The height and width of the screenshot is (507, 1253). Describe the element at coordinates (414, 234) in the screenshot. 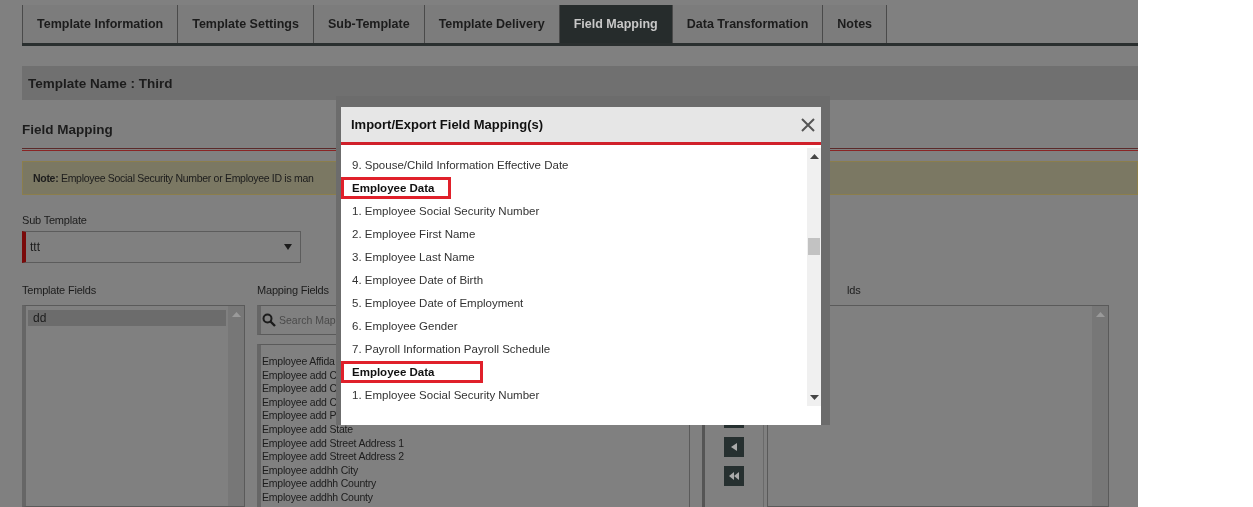

I see `mapping-list-item: 2. Employee First Name` at that location.